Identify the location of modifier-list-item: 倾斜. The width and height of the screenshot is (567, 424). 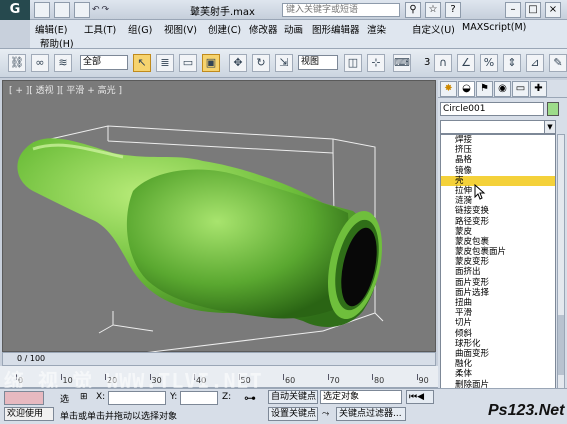
(498, 334).